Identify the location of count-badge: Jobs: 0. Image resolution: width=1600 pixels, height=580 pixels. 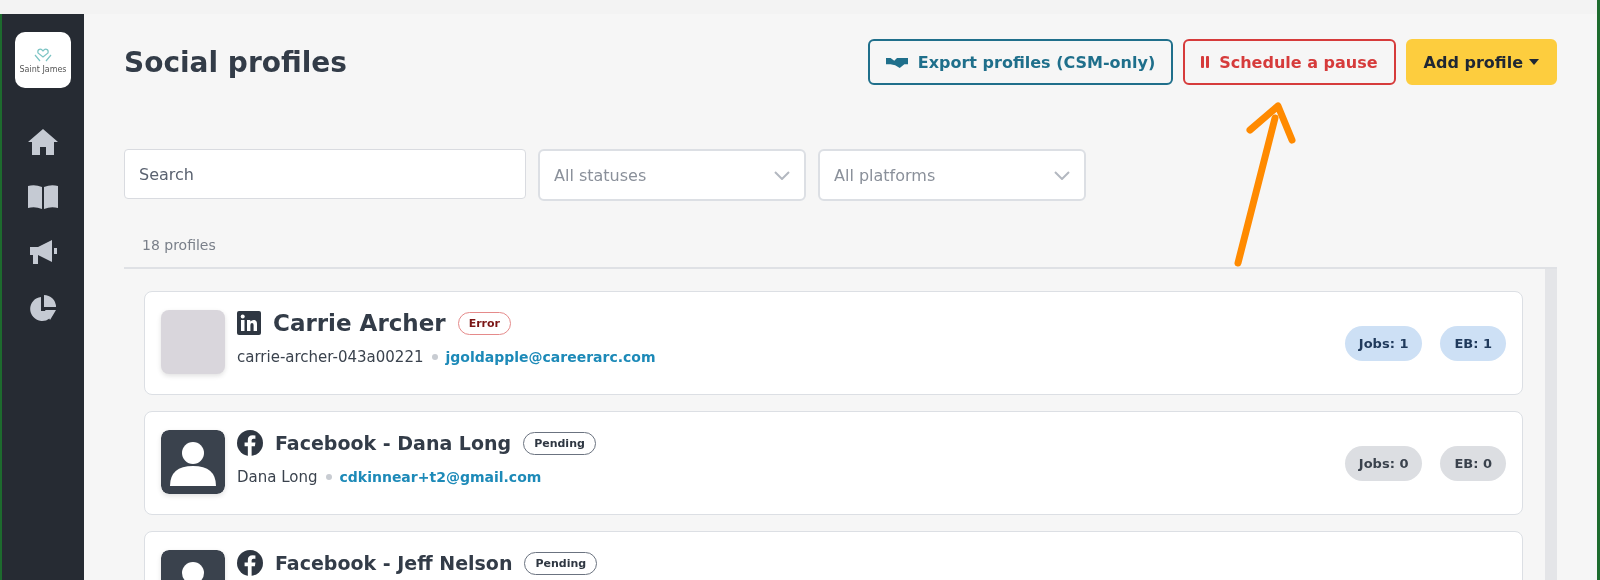
(1383, 463).